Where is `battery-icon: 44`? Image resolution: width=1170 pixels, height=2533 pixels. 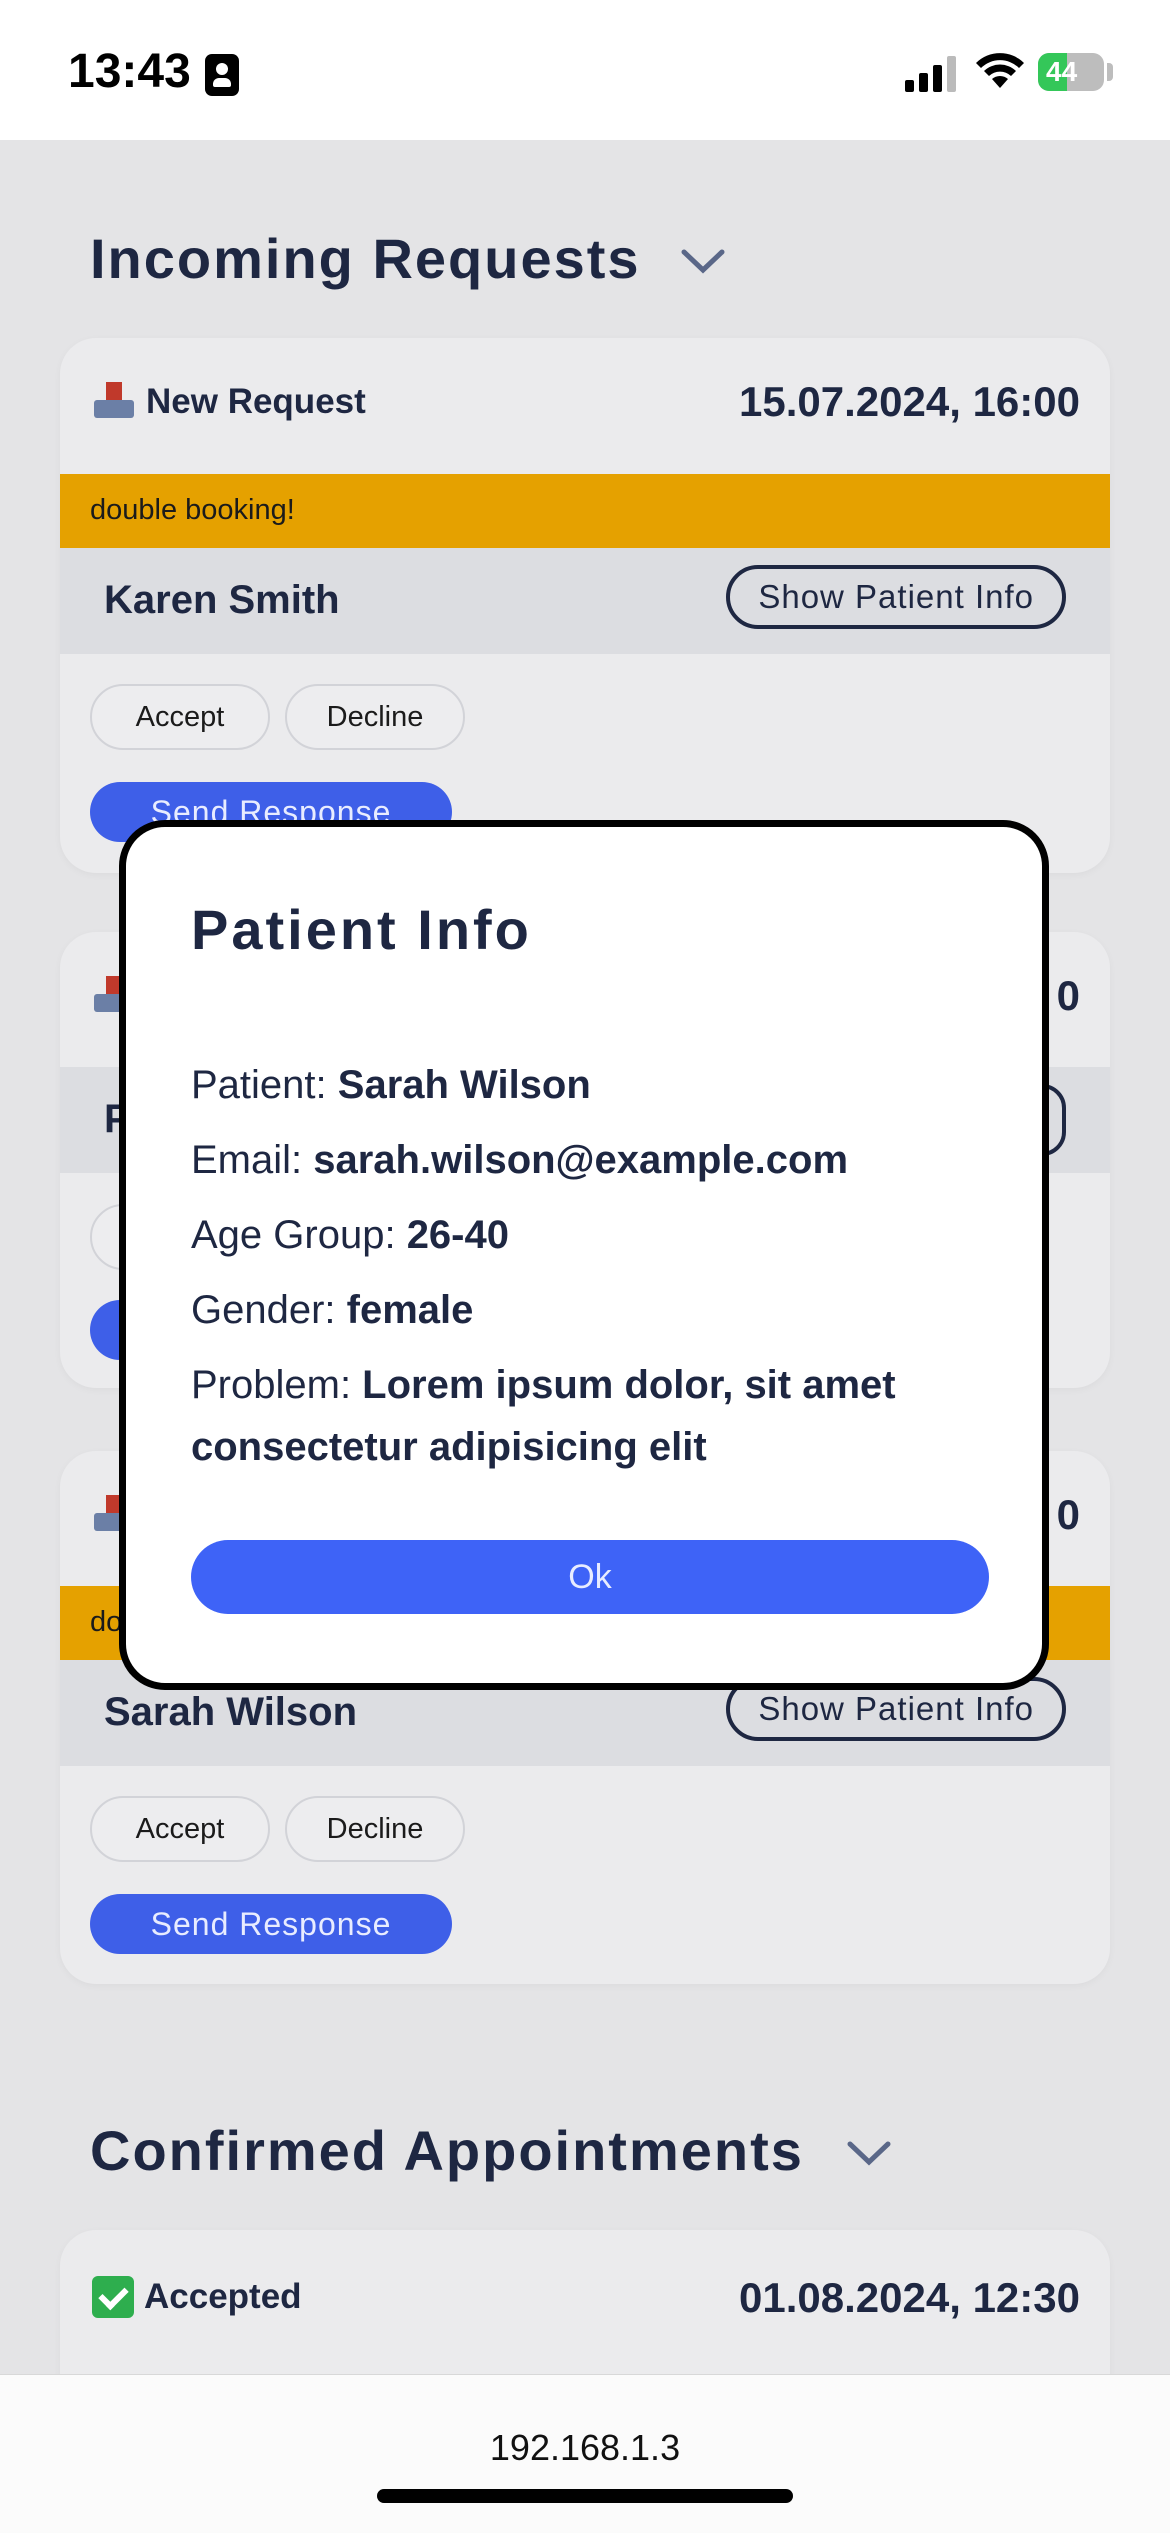
battery-icon: 44 is located at coordinates (1071, 72).